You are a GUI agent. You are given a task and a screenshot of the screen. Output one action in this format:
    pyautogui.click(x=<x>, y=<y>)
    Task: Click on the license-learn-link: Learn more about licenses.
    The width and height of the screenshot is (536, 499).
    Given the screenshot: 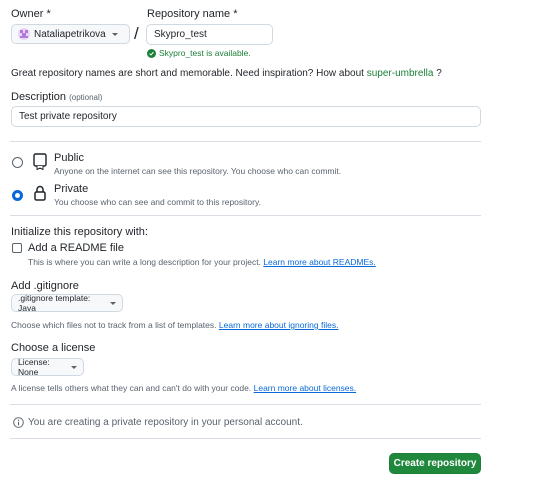 What is the action you would take?
    pyautogui.click(x=305, y=388)
    